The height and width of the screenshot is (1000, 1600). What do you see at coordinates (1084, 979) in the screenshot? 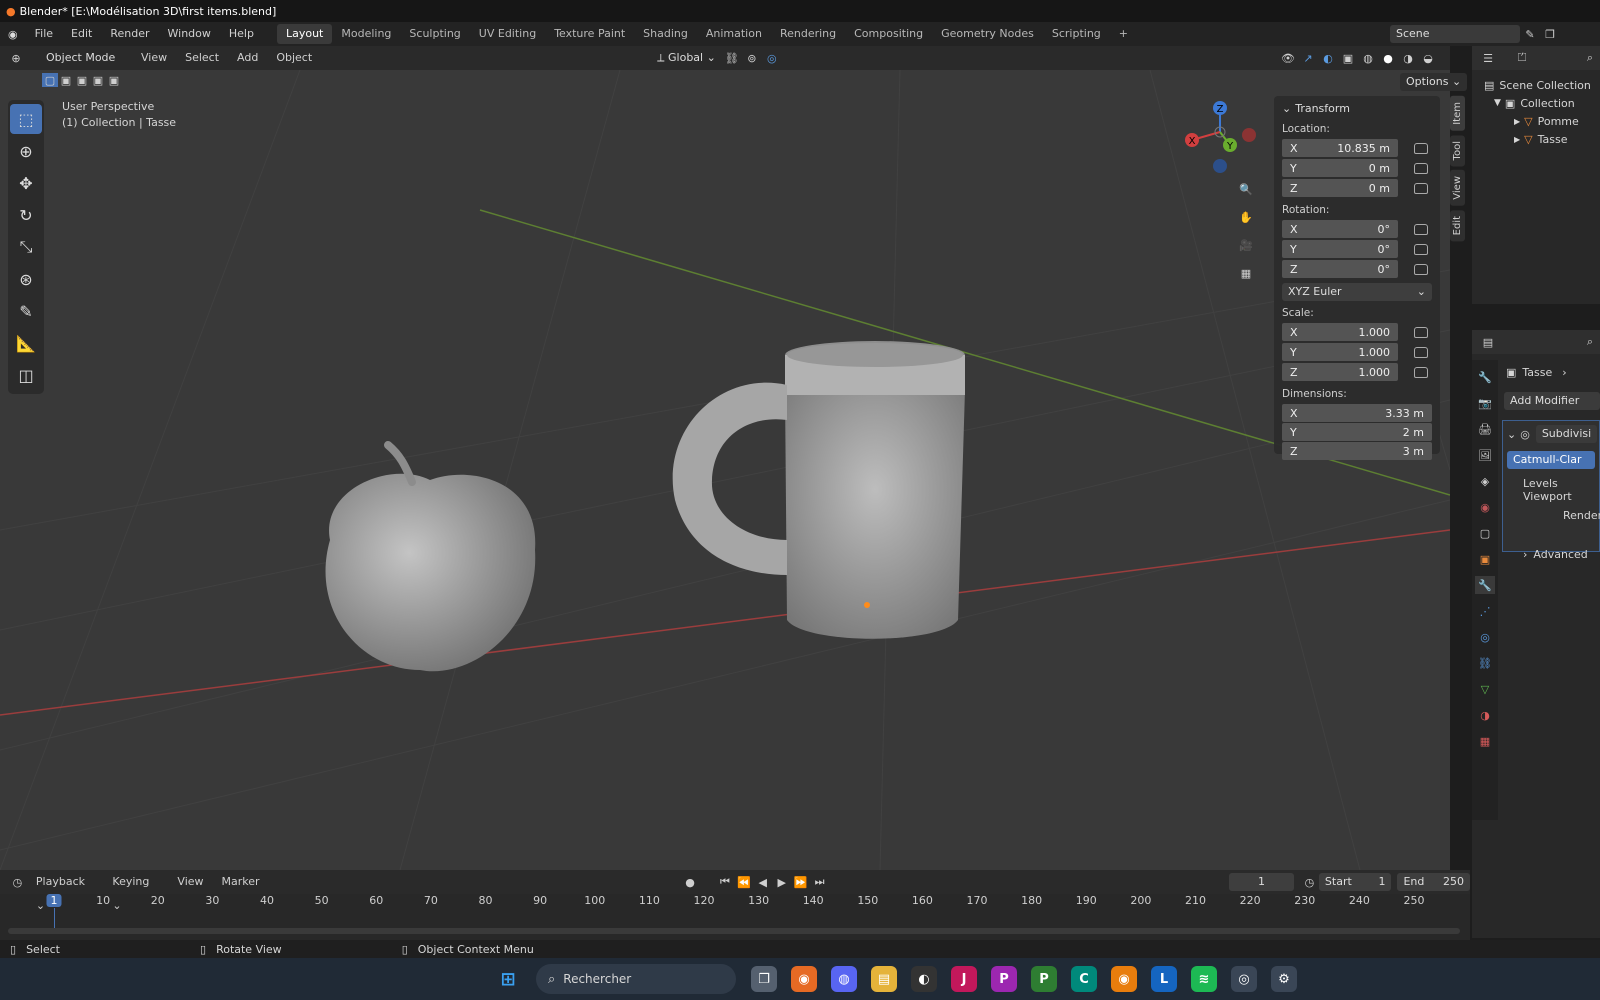
I see `clion-icon: C` at bounding box center [1084, 979].